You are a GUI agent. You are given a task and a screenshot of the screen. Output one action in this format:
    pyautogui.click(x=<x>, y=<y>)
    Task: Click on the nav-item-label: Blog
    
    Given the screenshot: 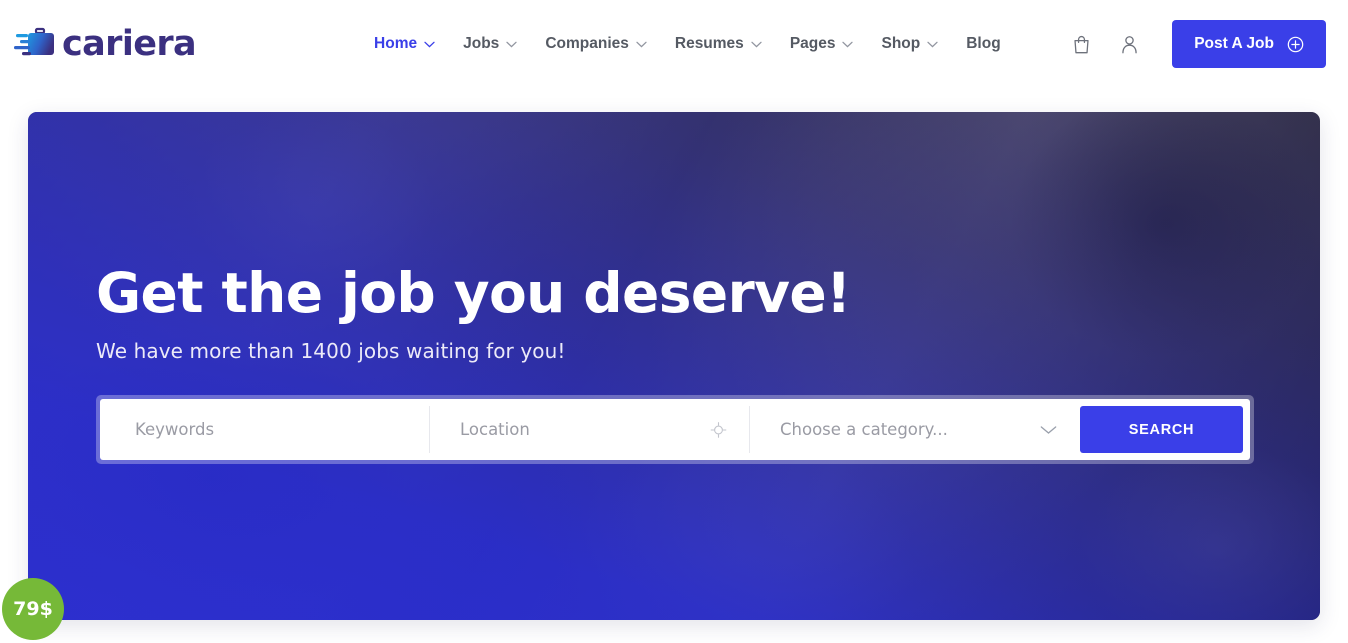 What is the action you would take?
    pyautogui.click(x=983, y=43)
    